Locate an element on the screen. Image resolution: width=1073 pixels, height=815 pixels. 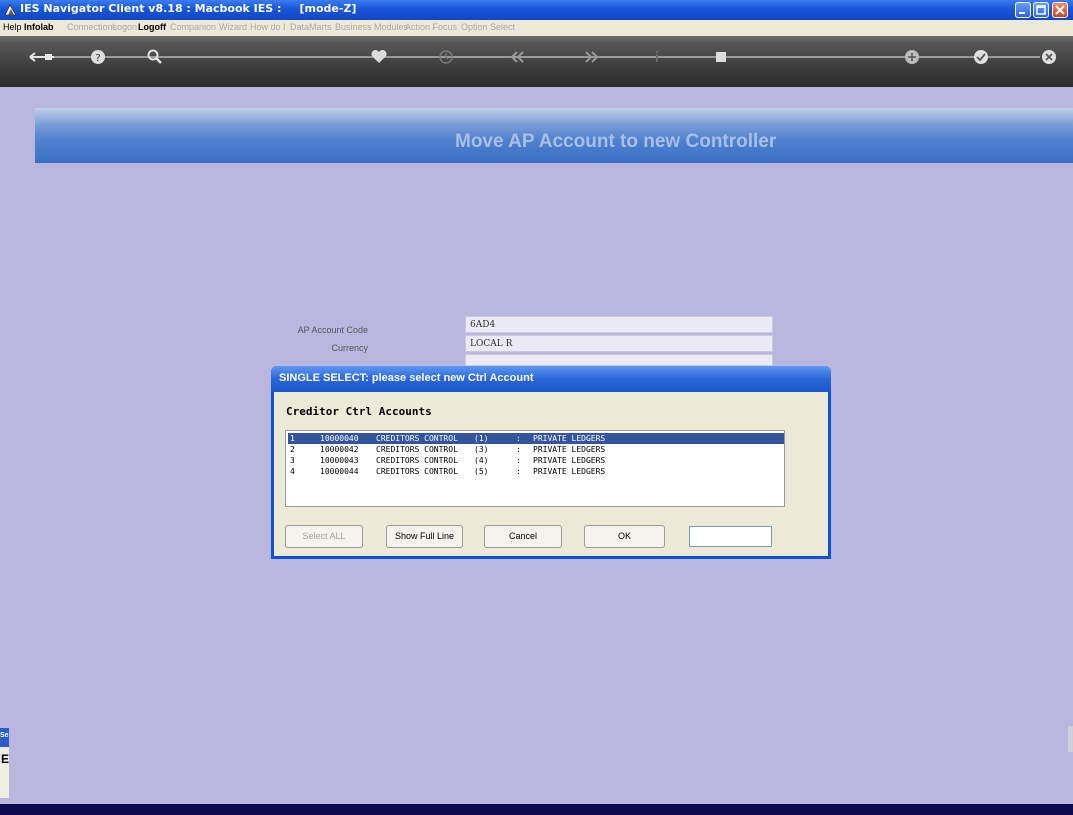
back-arrow-icon is located at coordinates (42, 57).